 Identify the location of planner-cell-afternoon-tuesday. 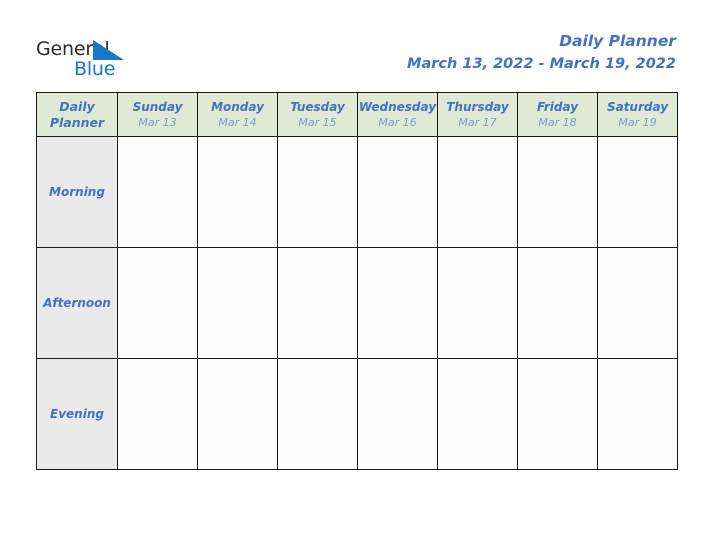
(317, 303).